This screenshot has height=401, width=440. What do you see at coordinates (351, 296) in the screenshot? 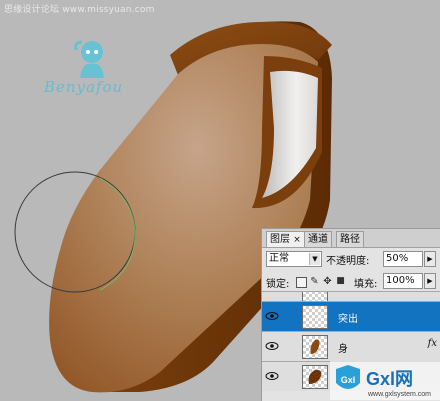
I see `layer-row` at bounding box center [351, 296].